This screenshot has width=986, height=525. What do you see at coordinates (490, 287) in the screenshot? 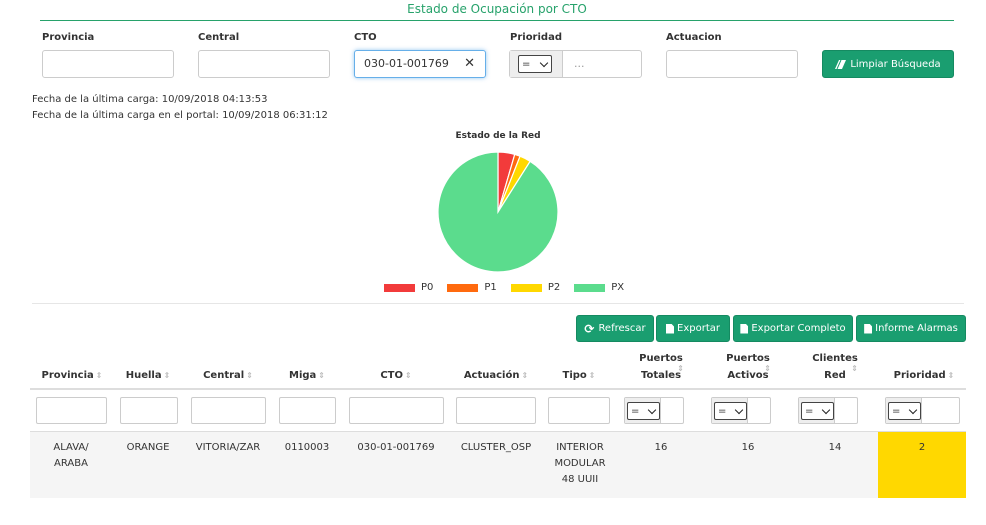
I see `legend-label-p1: P1` at bounding box center [490, 287].